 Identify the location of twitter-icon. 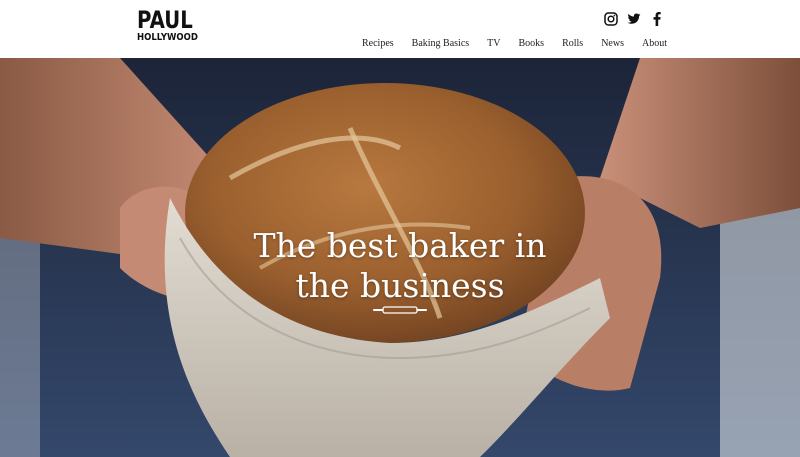
(634, 19).